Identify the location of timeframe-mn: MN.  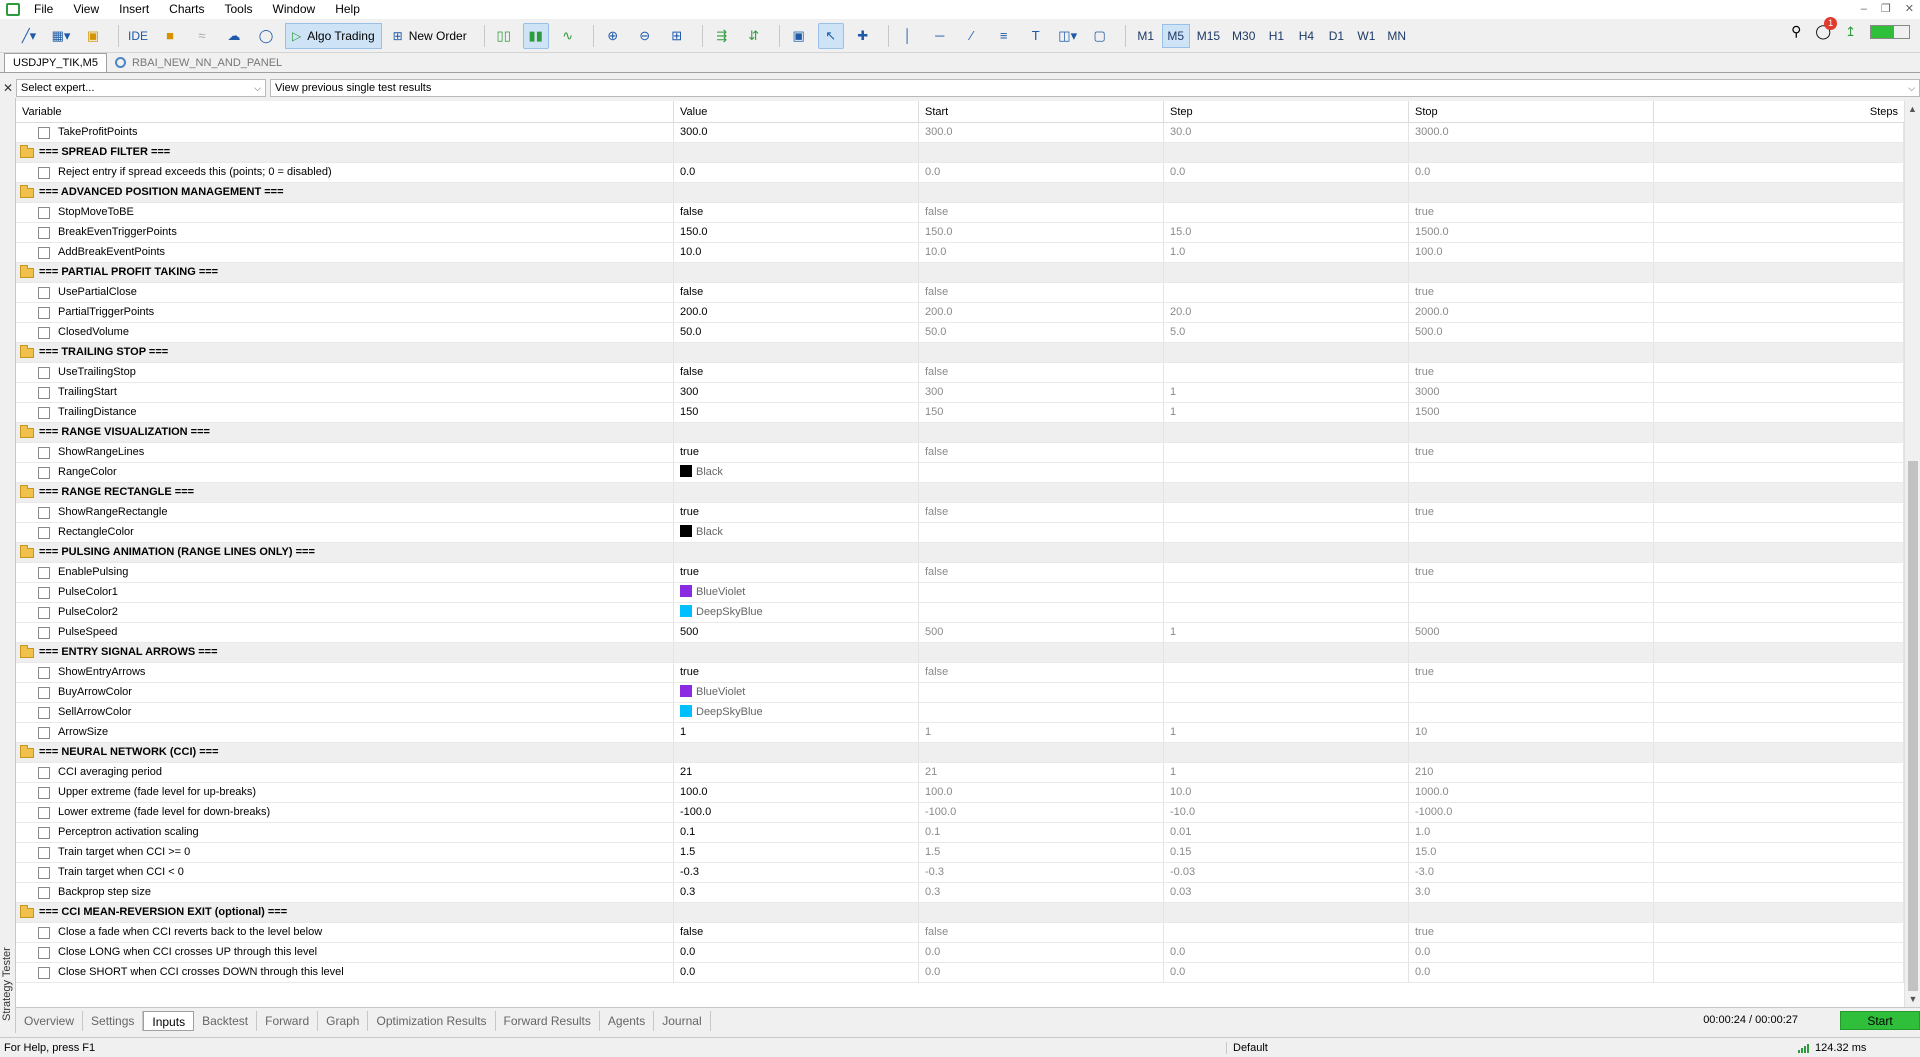
(1396, 36).